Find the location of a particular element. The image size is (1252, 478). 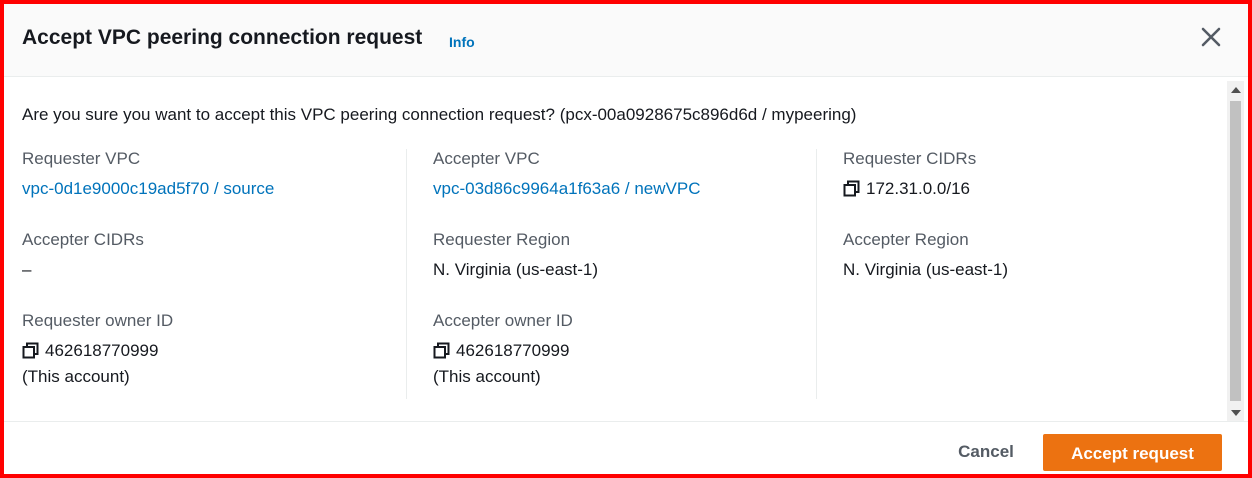

accepter-cidrs-field: Accepter CIDRs – is located at coordinates (83, 255).